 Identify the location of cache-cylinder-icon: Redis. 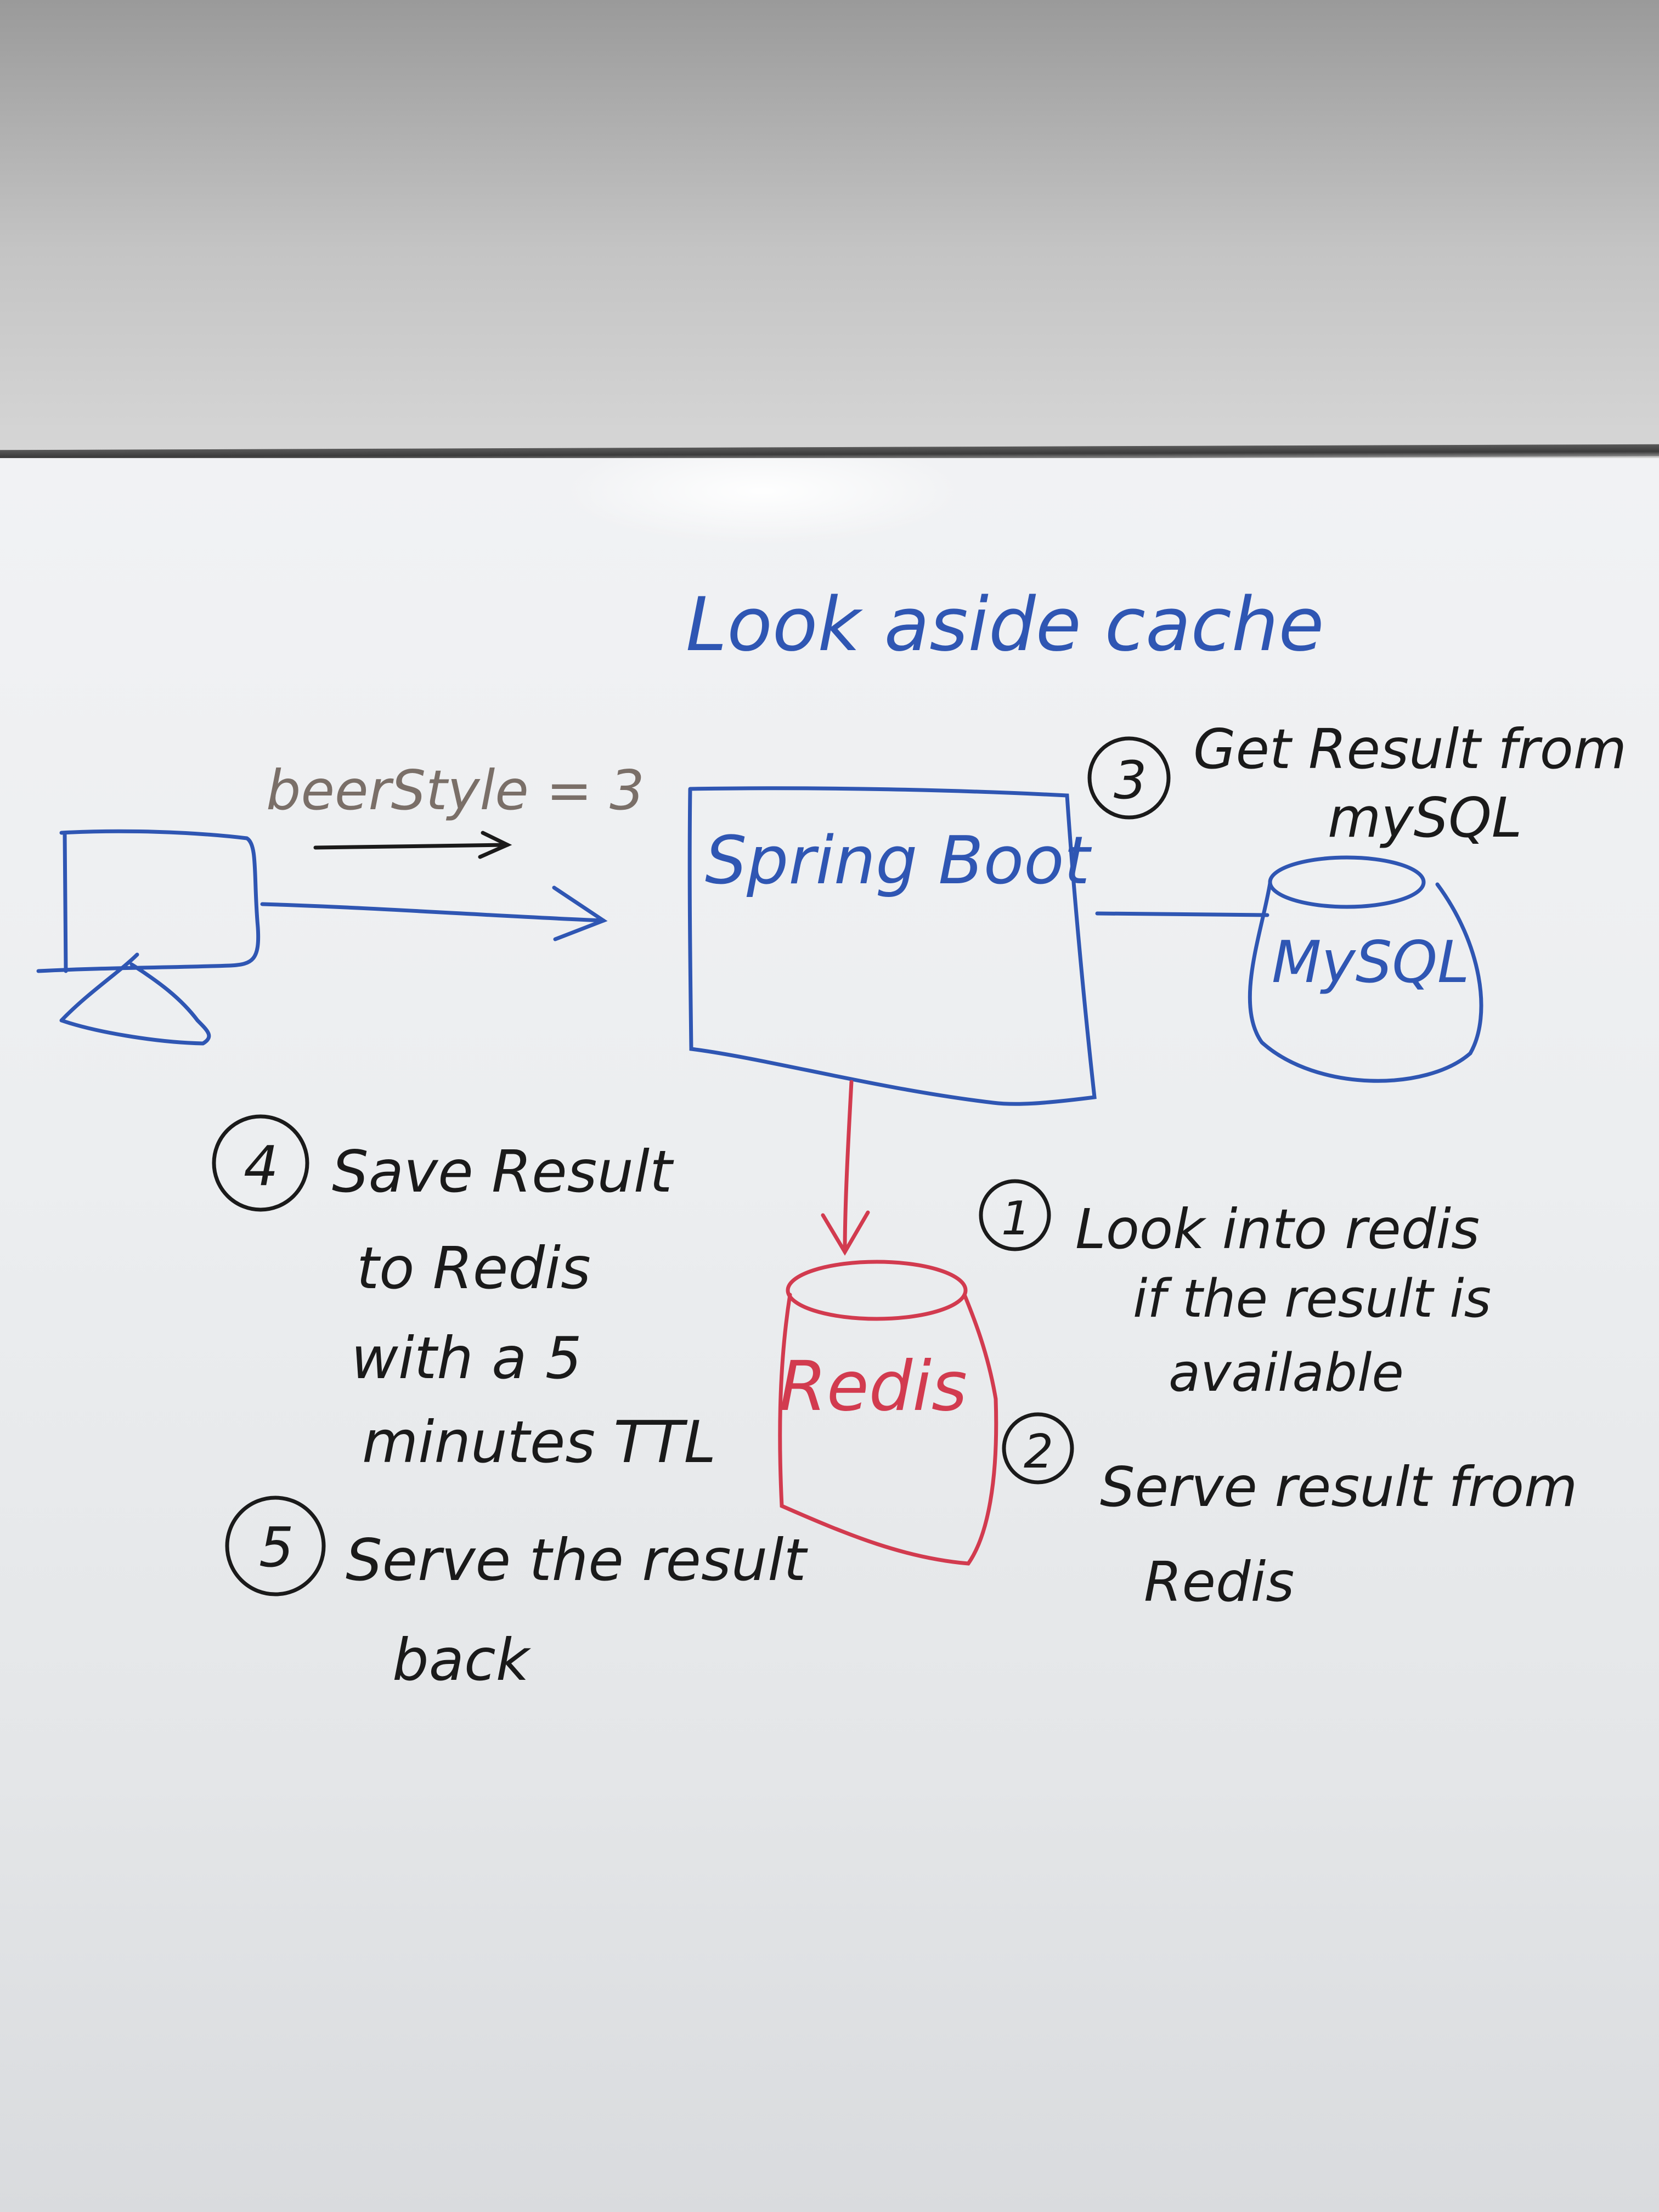
(888, 1413).